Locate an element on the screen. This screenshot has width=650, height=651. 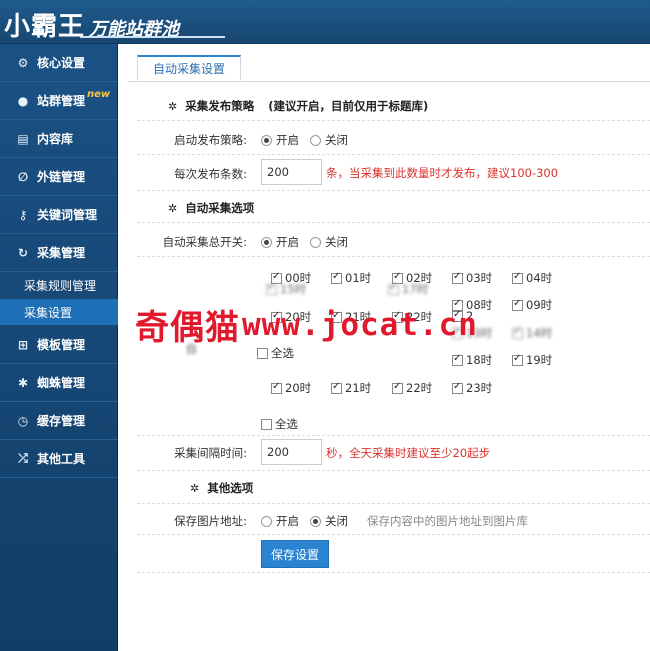
sidebar-item-site-group: ● 站群管理 new is located at coordinates (59, 101).